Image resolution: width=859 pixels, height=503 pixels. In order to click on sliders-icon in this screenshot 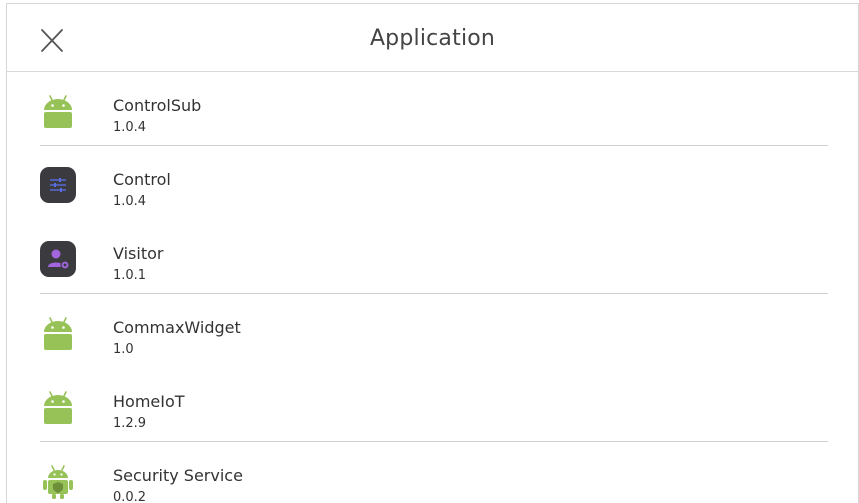, I will do `click(58, 185)`.